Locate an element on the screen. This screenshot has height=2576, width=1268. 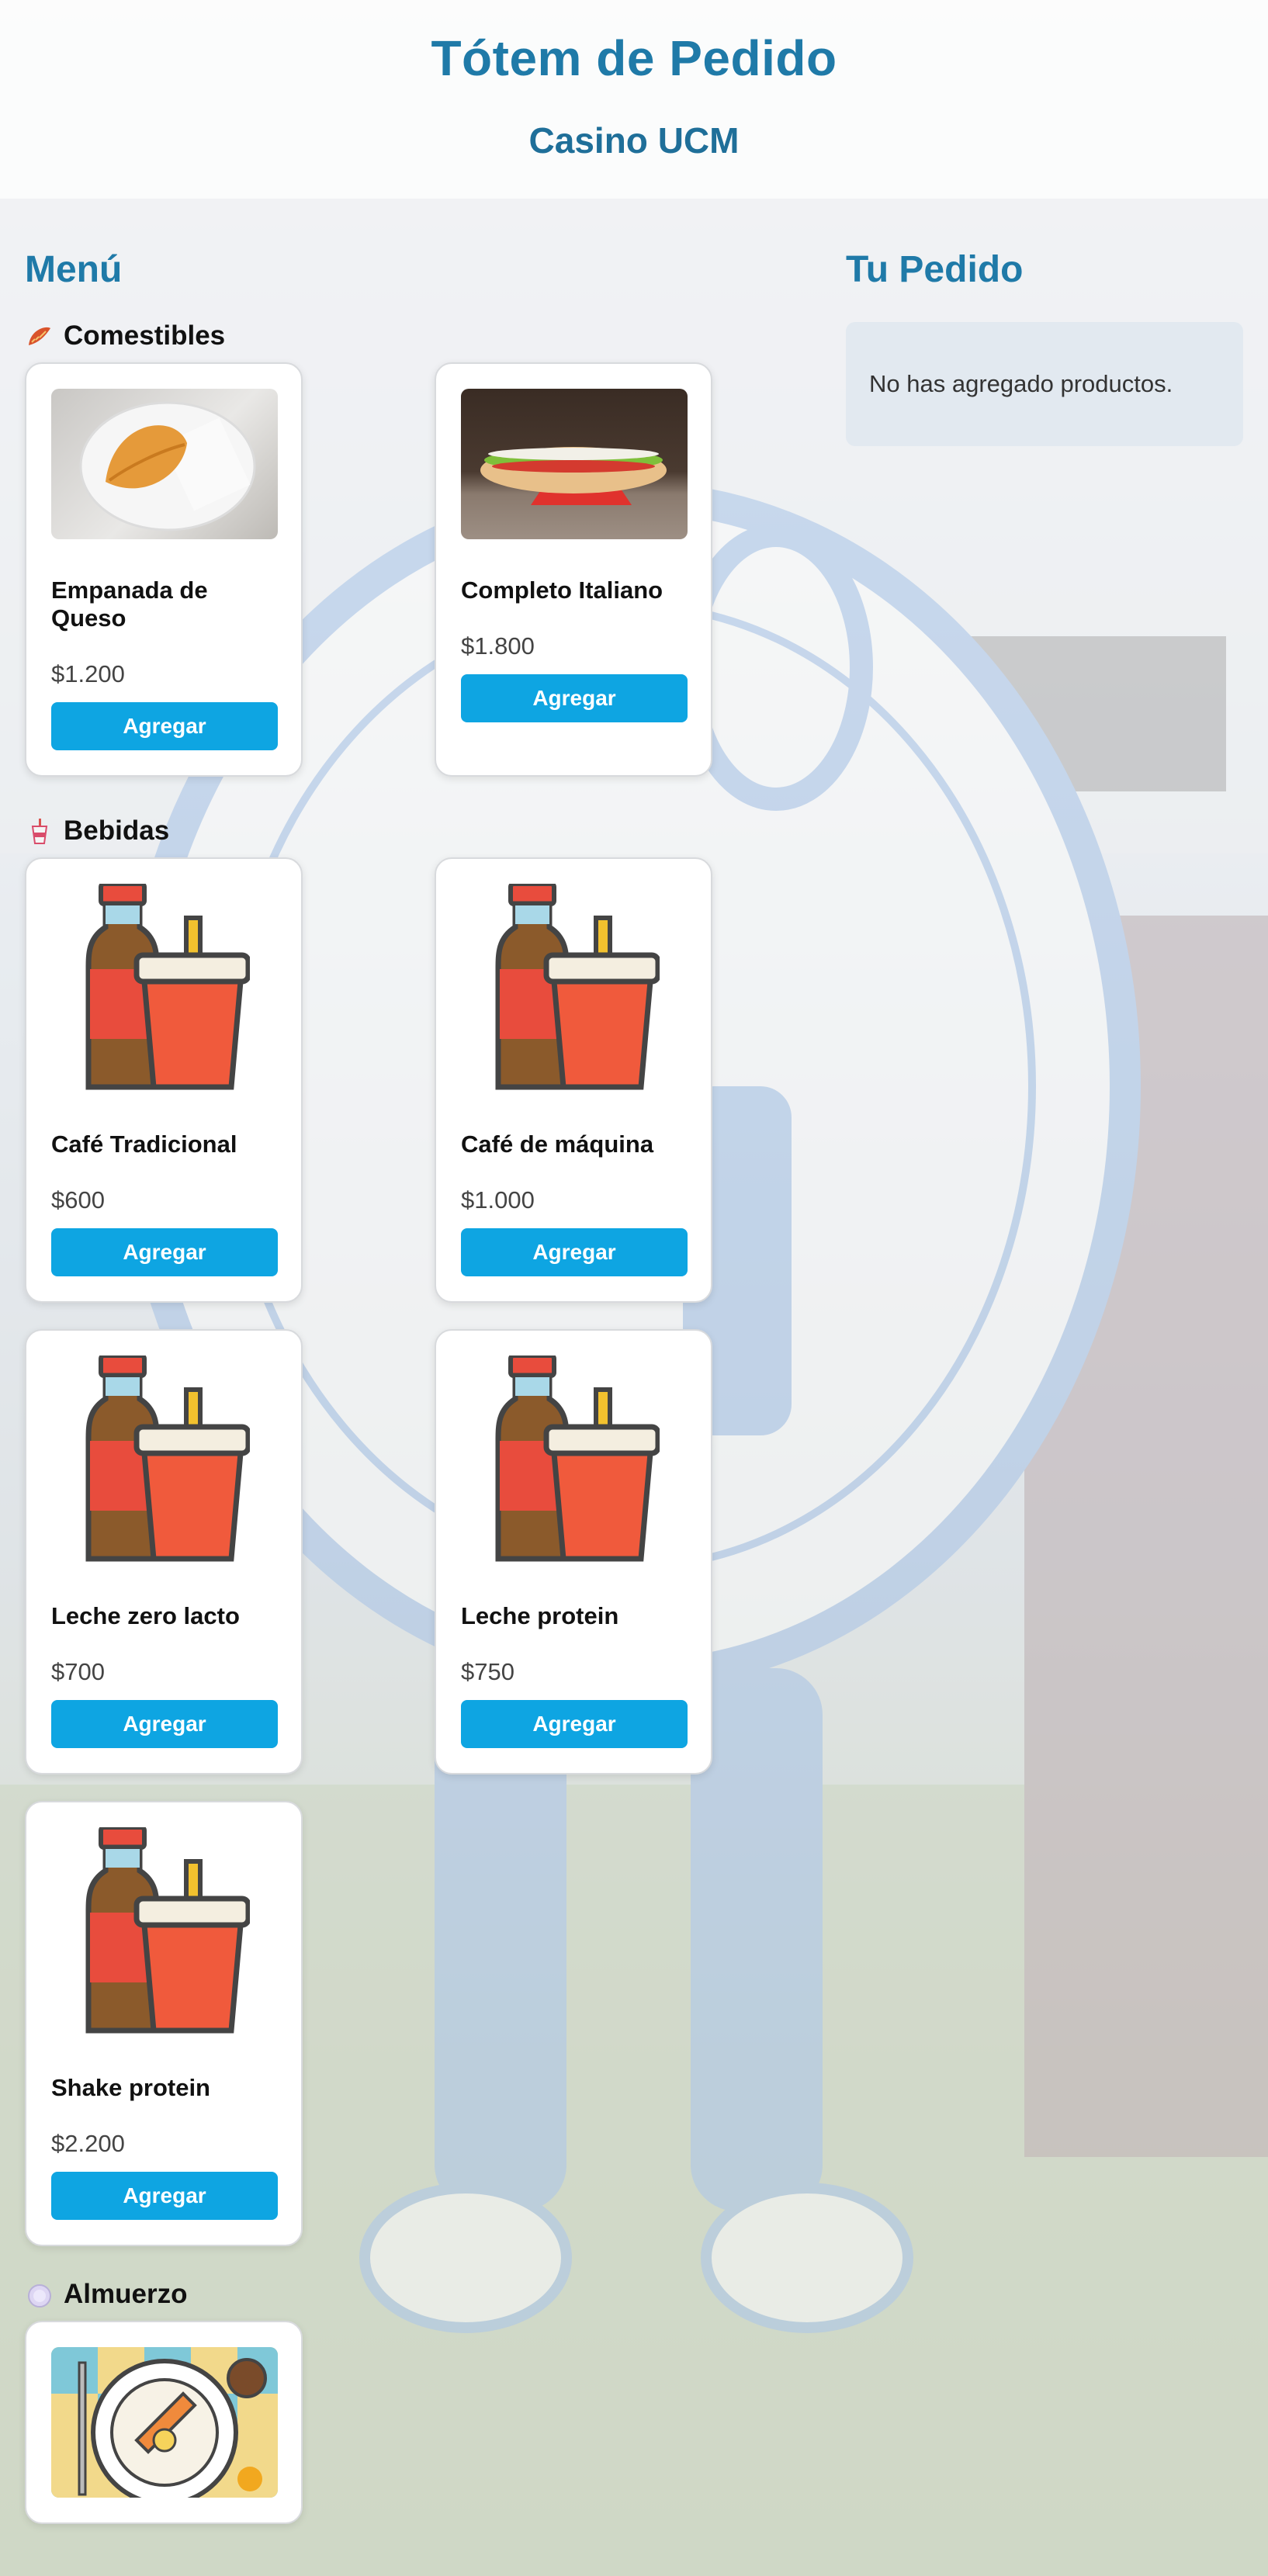
page-title: Tótem de Pedido is located at coordinates (634, 58).